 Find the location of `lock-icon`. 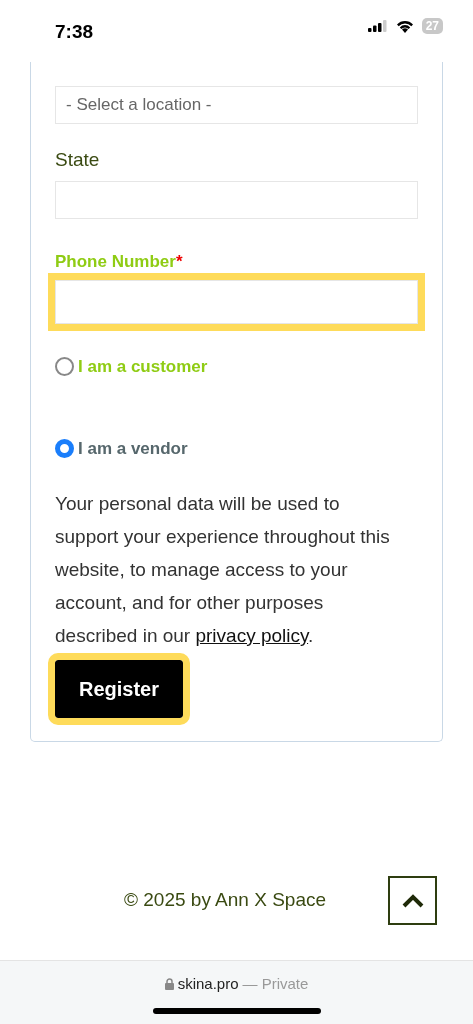

lock-icon is located at coordinates (169, 984).